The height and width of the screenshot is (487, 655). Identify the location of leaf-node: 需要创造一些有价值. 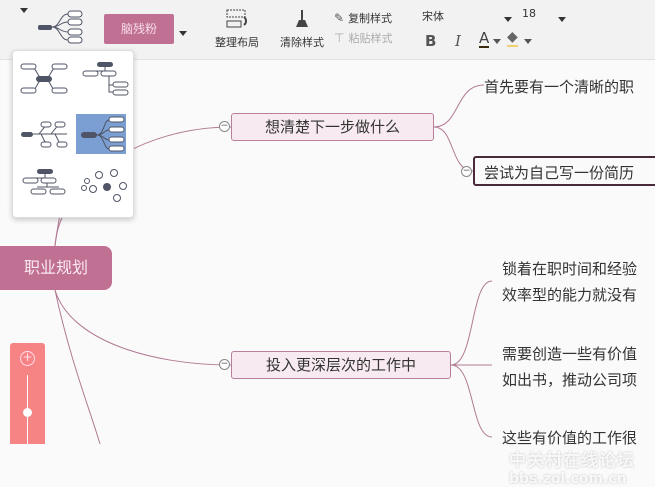
(569, 353).